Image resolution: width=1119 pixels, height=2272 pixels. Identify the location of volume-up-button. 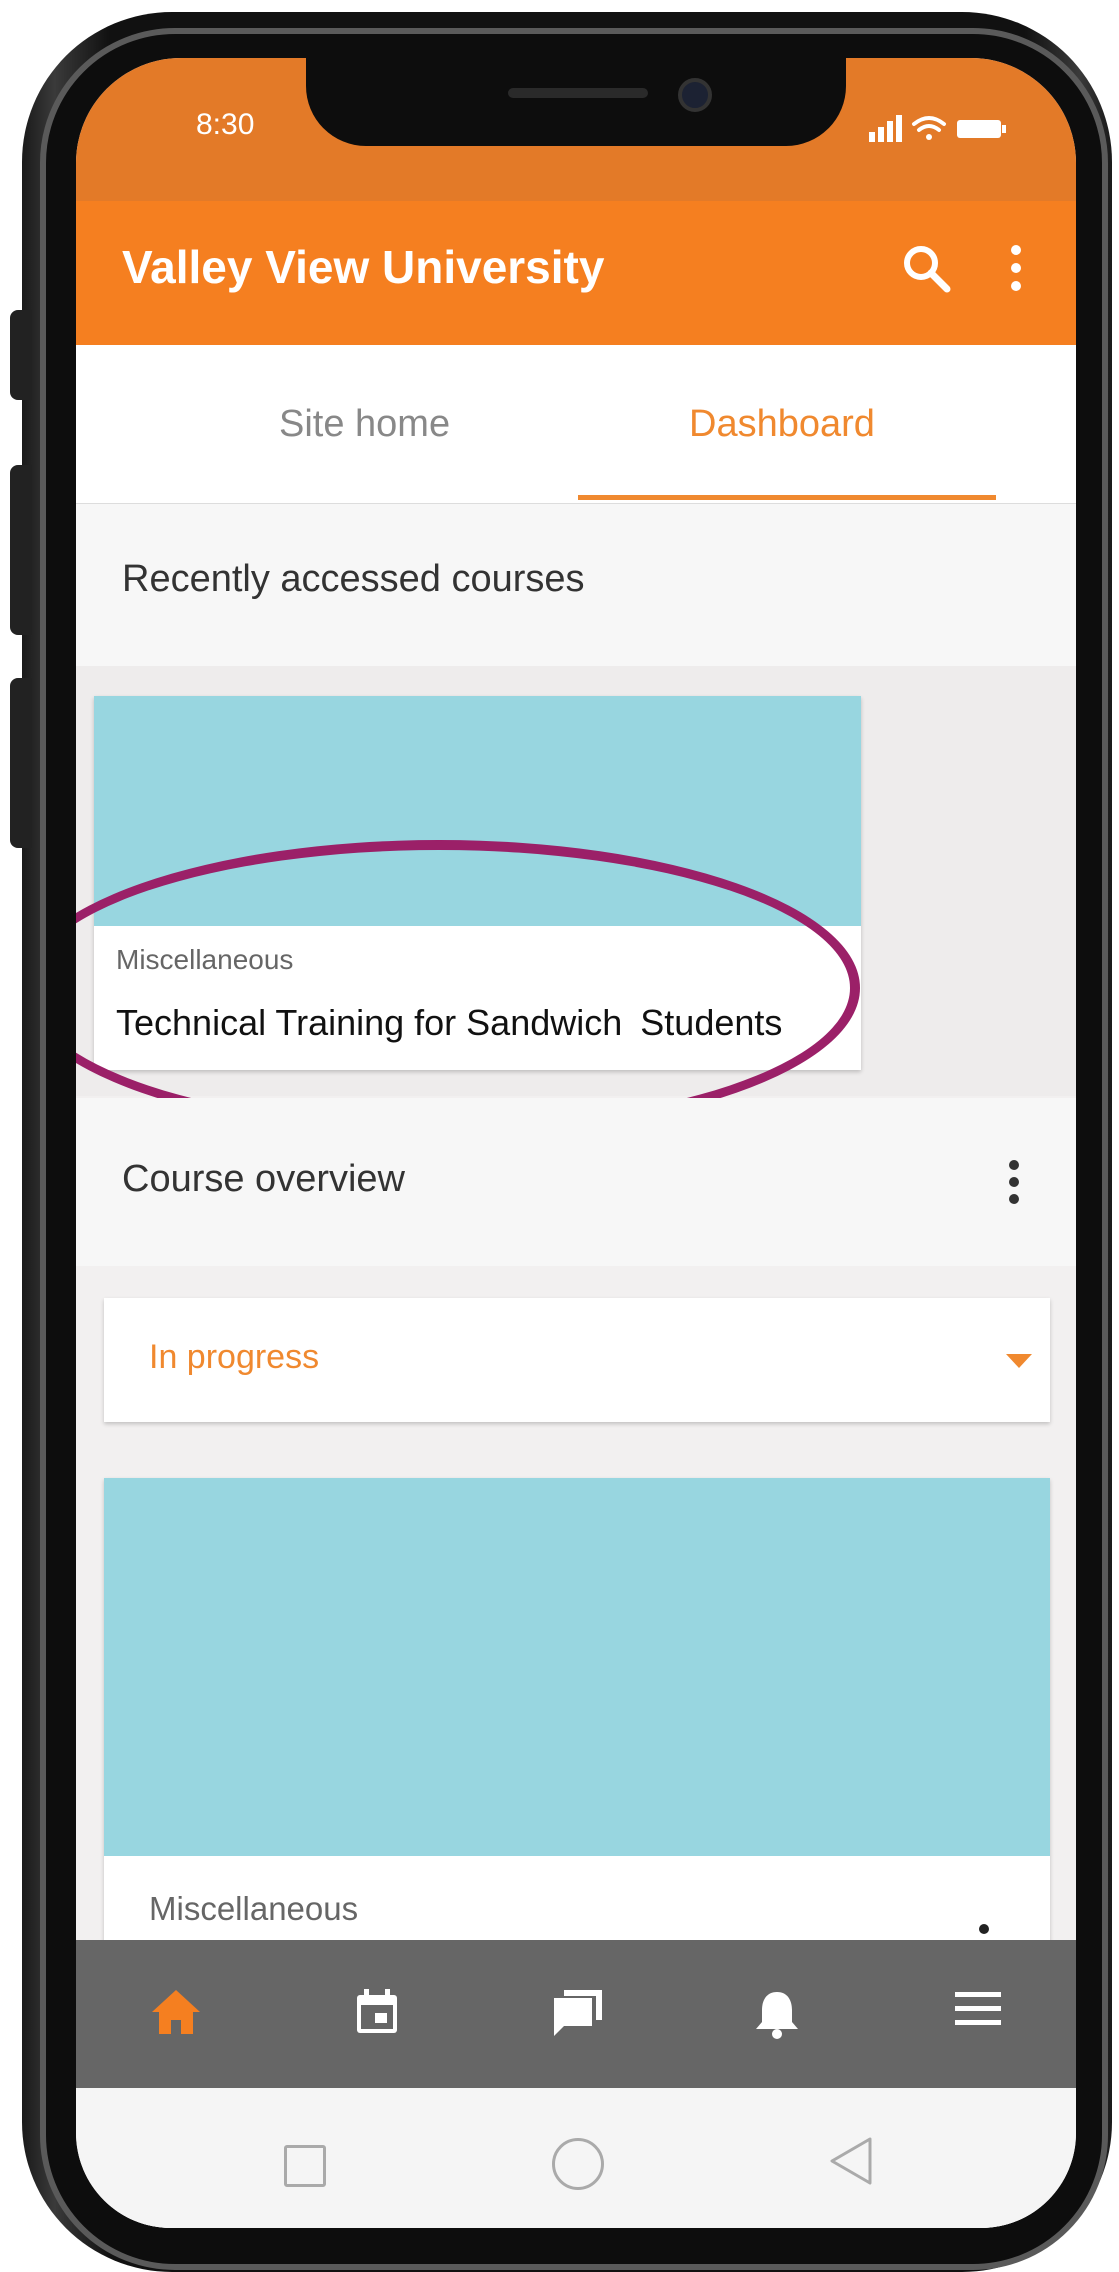
(21, 550).